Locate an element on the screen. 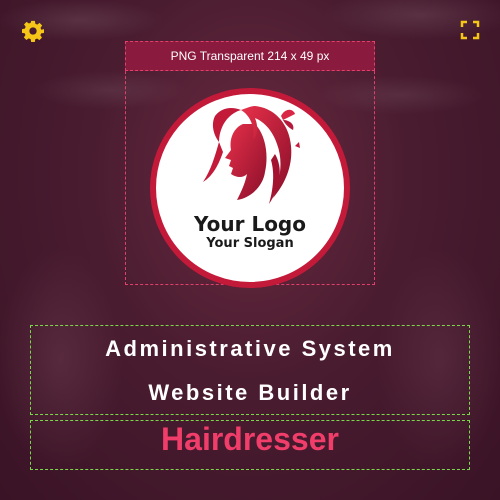 This screenshot has width=500, height=500. logo-slogan-text: Your Slogan is located at coordinates (250, 243).